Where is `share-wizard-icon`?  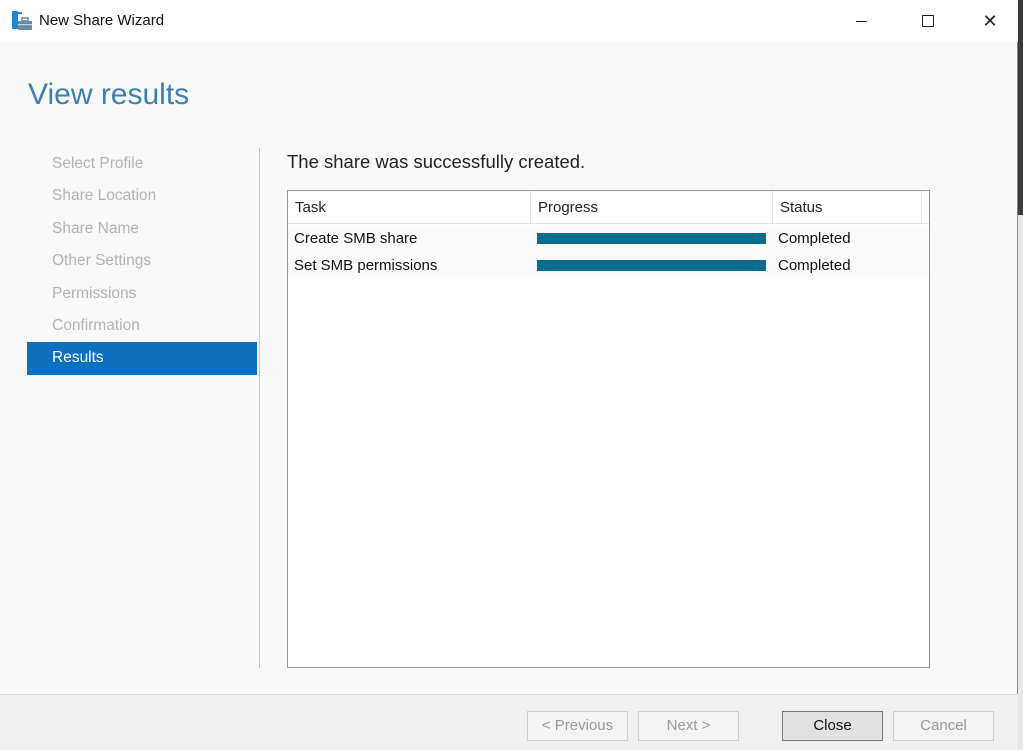 share-wizard-icon is located at coordinates (22, 20).